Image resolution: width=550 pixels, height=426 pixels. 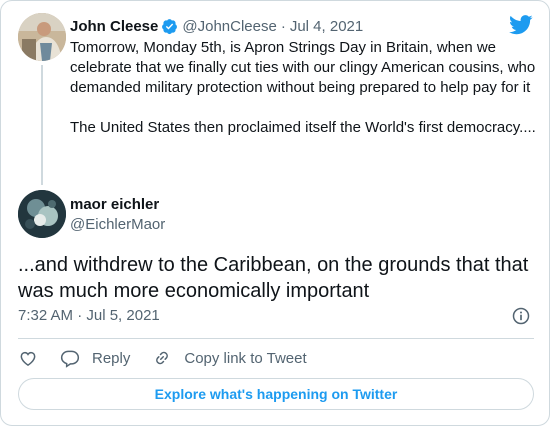 I want to click on author-handle: @JohnCleese, so click(x=229, y=26).